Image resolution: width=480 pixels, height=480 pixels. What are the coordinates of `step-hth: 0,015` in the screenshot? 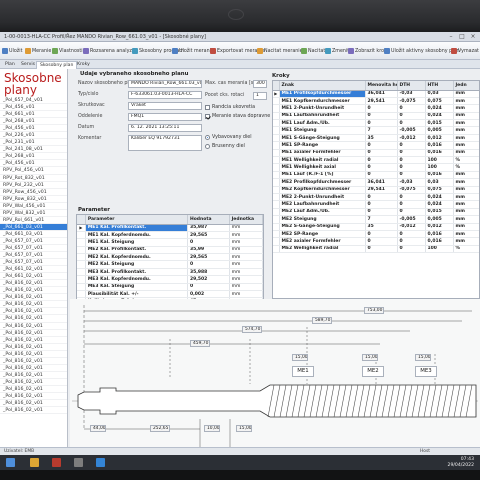 It's located at (439, 123).